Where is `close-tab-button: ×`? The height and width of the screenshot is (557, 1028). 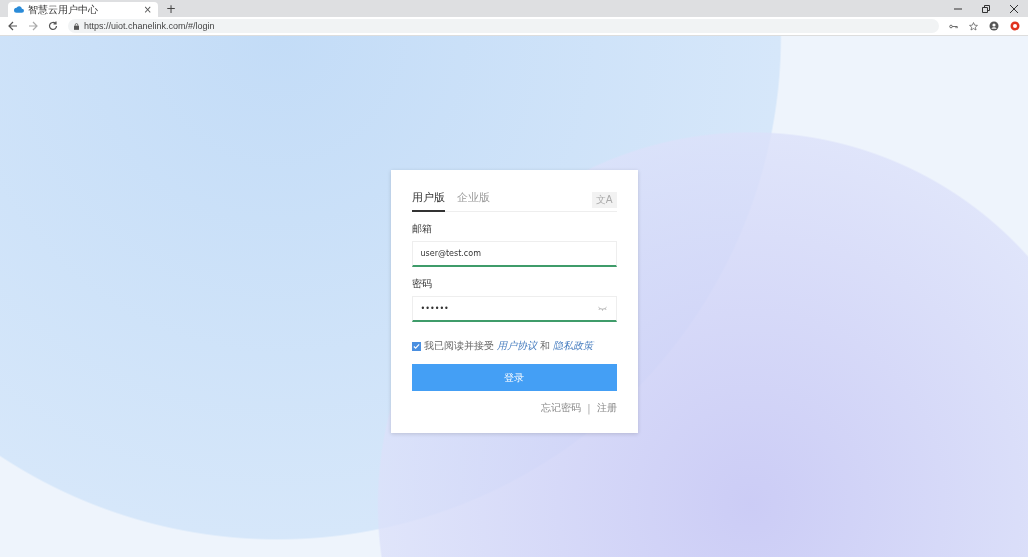
close-tab-button: × is located at coordinates (147, 9).